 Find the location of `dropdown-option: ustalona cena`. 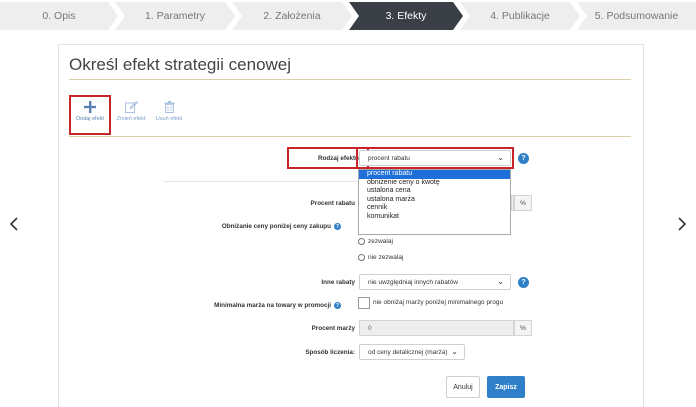

dropdown-option: ustalona cena is located at coordinates (434, 191).